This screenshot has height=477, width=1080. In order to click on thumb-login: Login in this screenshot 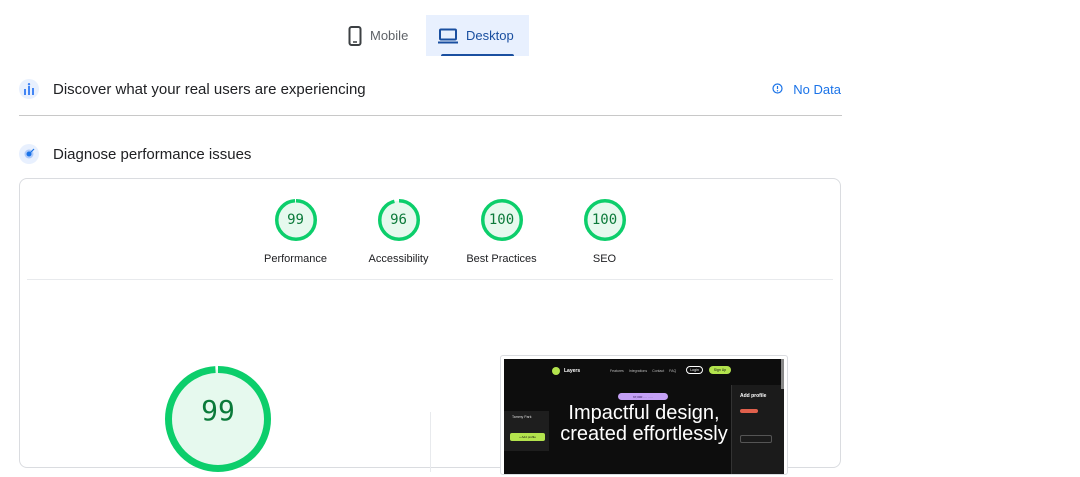, I will do `click(694, 370)`.